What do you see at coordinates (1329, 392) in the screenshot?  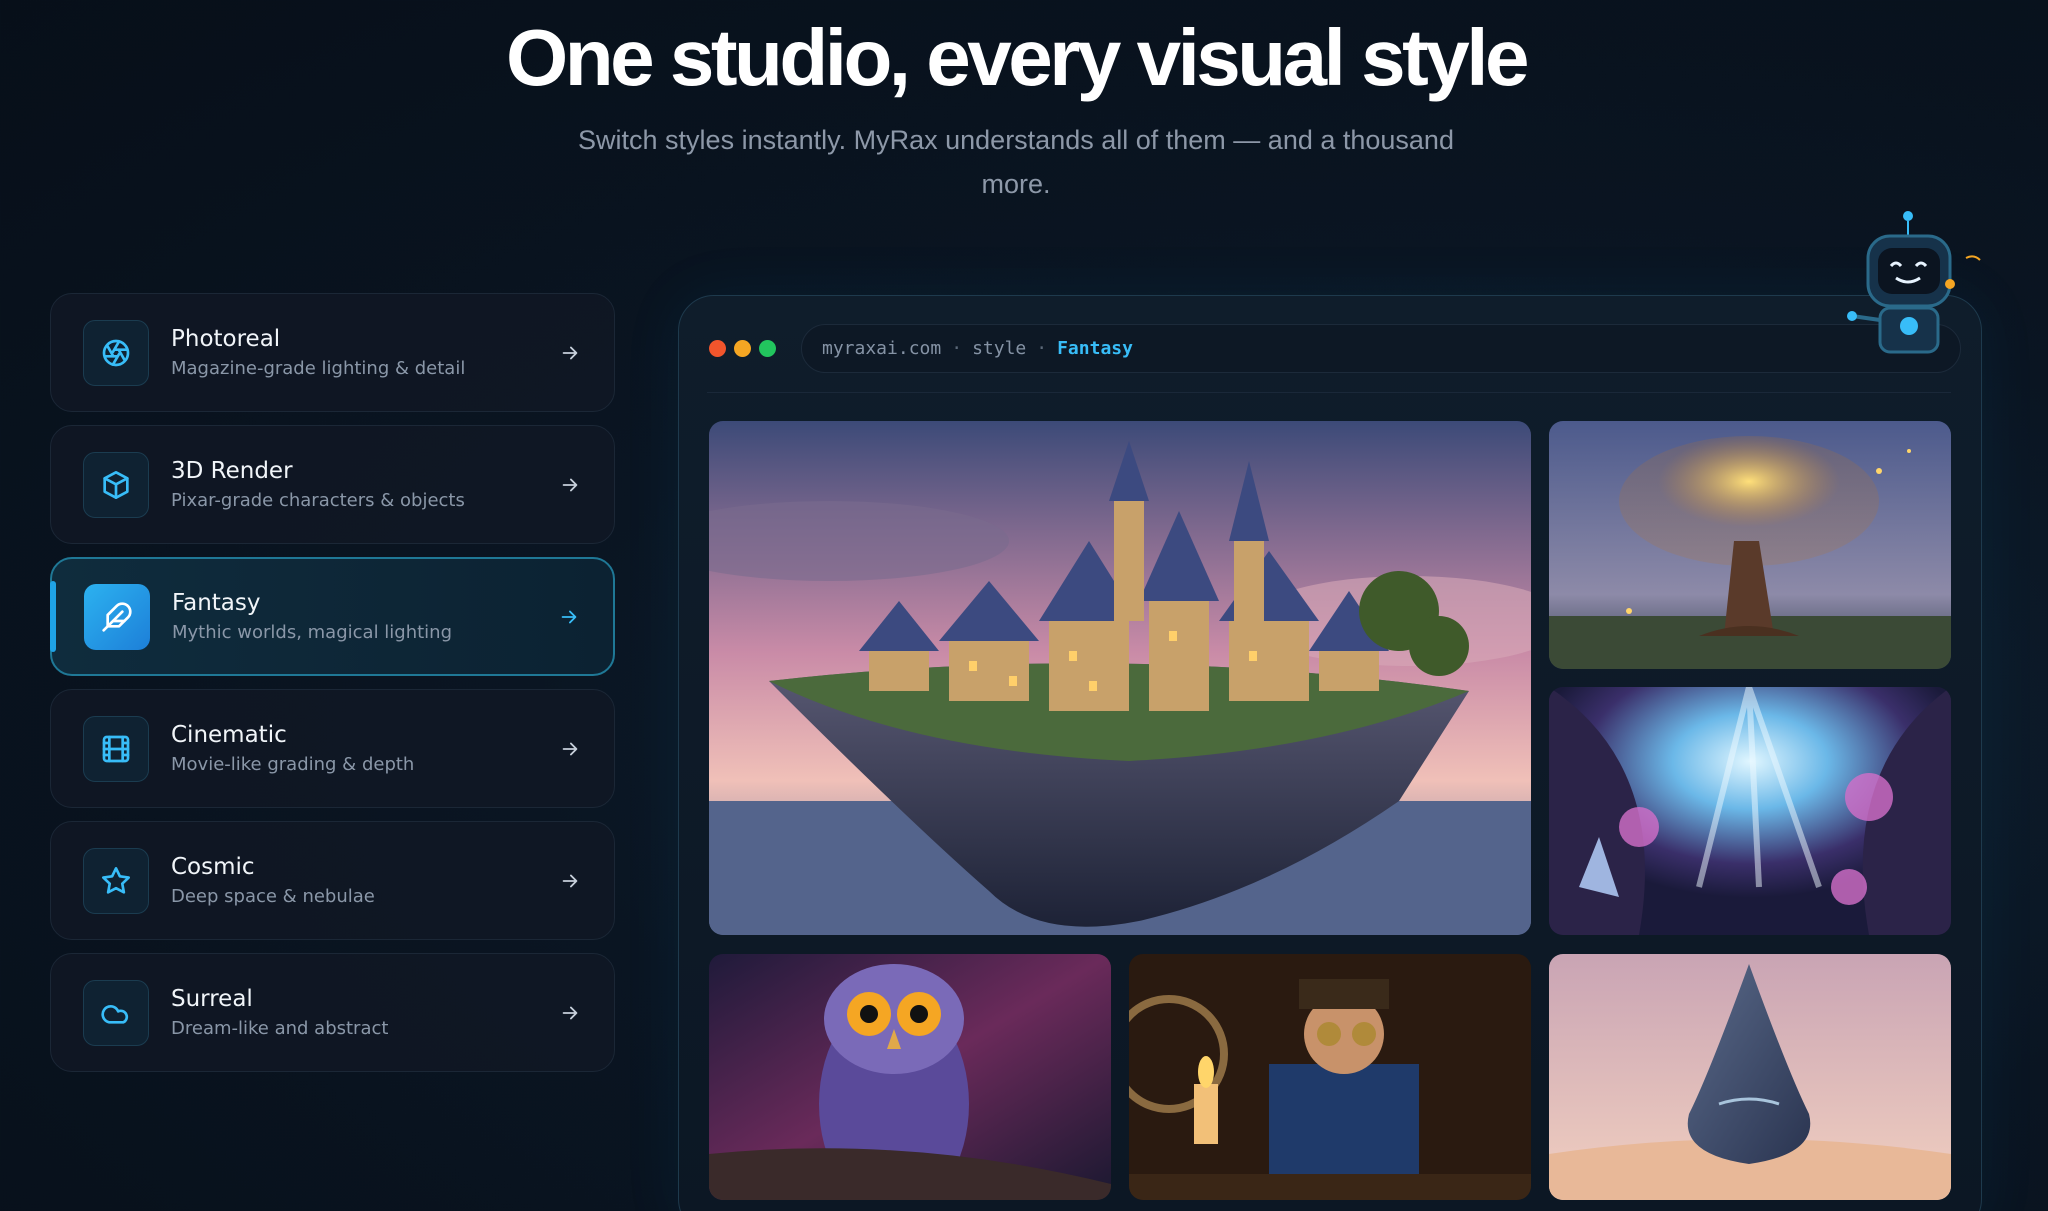 I see `divider` at bounding box center [1329, 392].